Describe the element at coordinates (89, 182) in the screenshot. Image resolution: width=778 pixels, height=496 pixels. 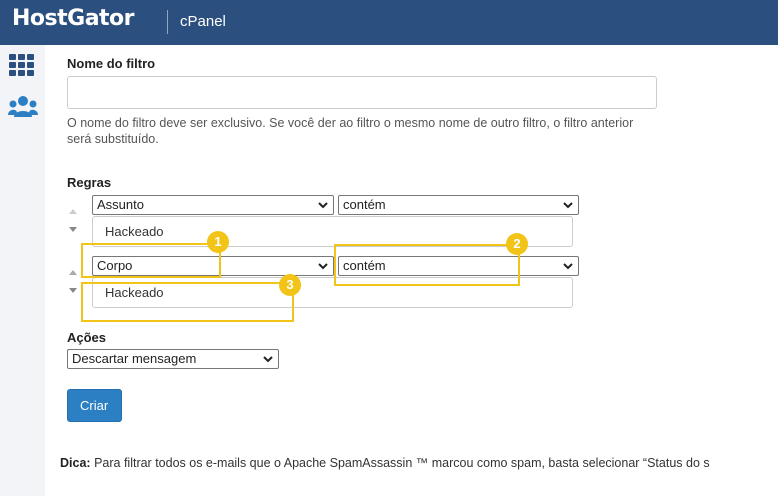
I see `rules-label: Regras` at that location.